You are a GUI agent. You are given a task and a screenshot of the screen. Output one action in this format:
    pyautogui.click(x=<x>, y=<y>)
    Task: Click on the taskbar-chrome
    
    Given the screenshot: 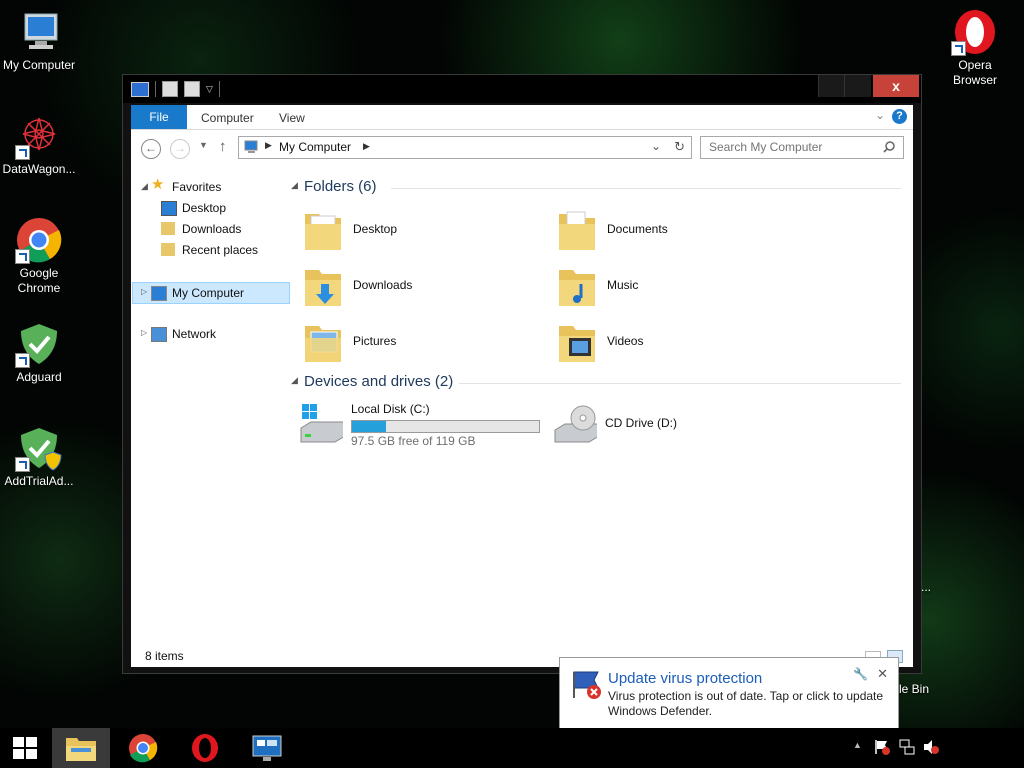 What is the action you would take?
    pyautogui.click(x=143, y=748)
    